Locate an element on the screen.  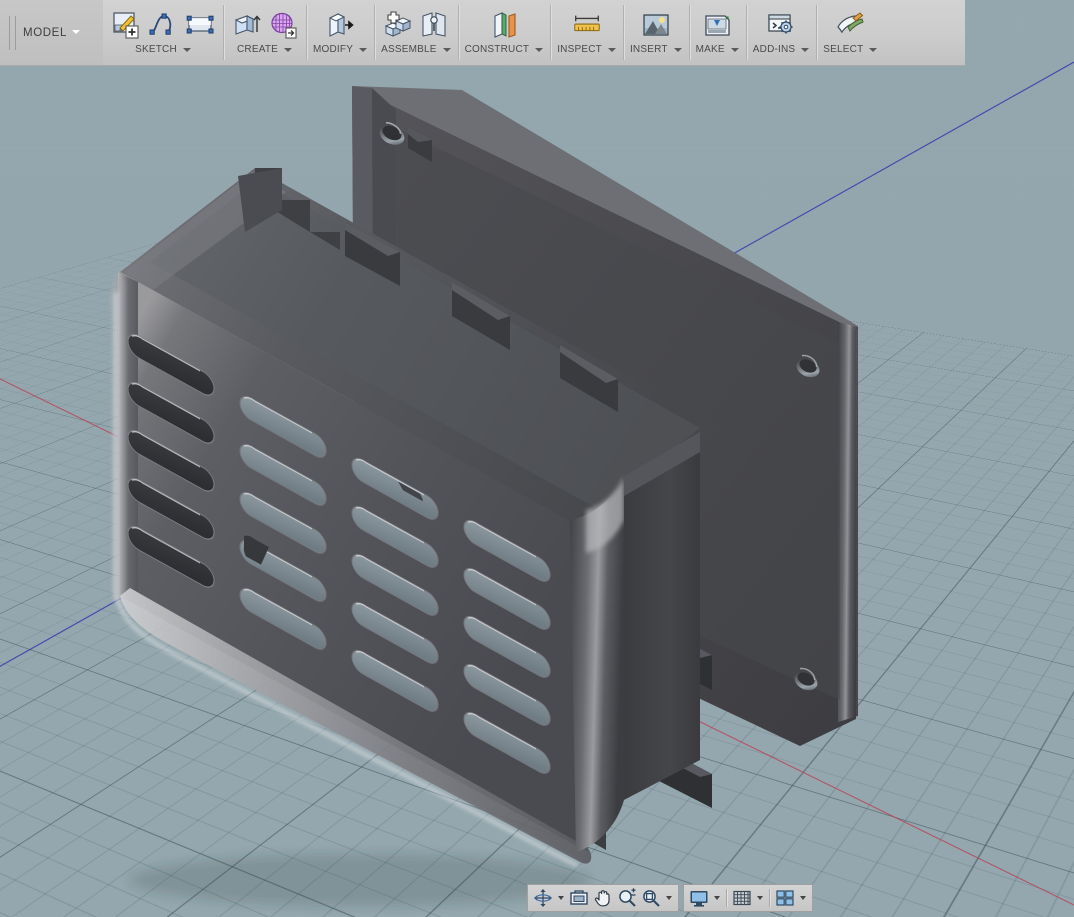
workspace-switcher: MODEL is located at coordinates (51, 32).